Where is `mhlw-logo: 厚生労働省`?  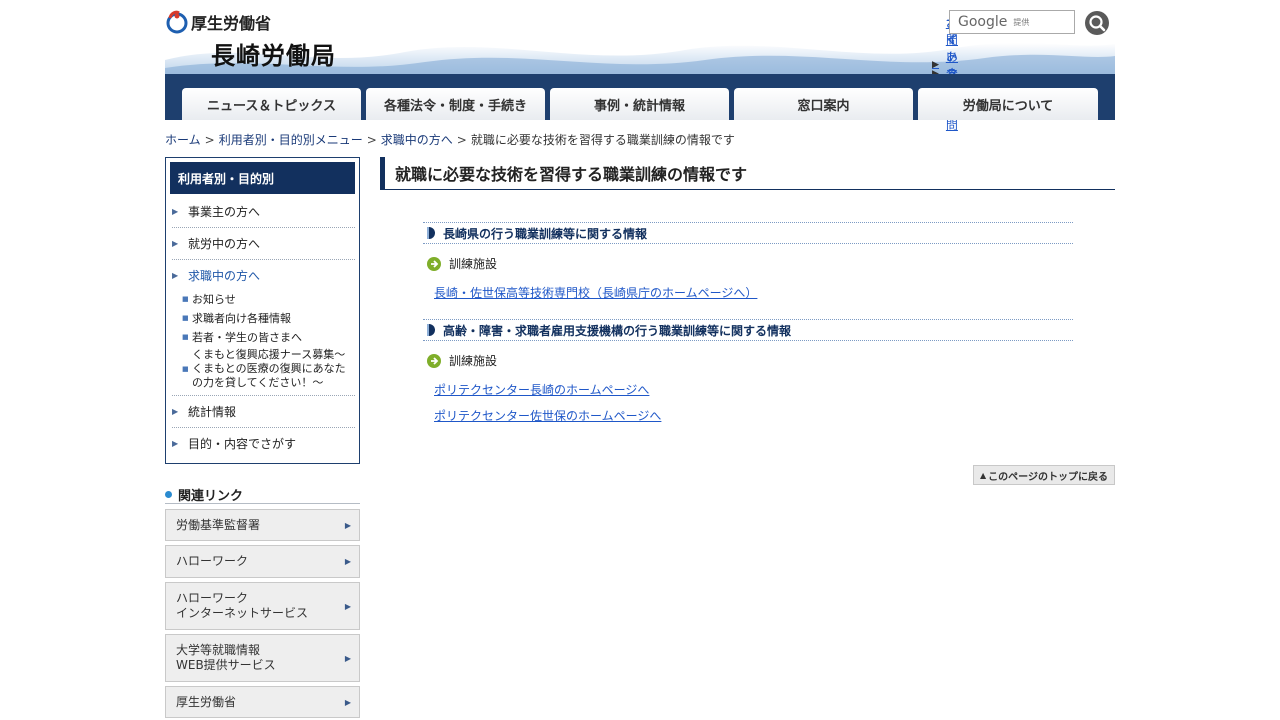
mhlw-logo: 厚生労働省 is located at coordinates (218, 22).